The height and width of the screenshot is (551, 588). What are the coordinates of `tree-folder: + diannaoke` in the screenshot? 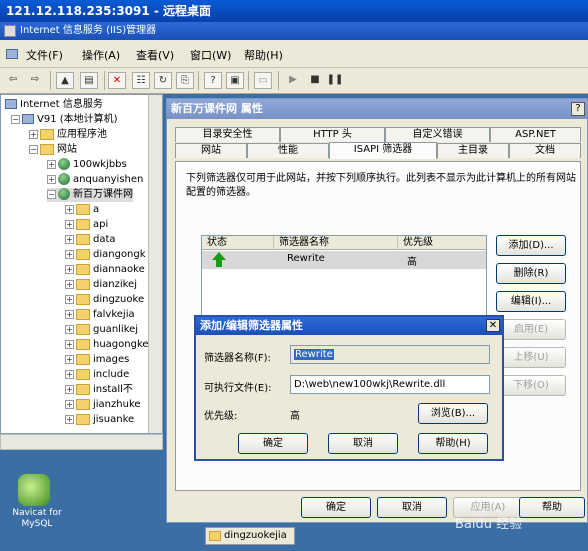 It's located at (105, 270).